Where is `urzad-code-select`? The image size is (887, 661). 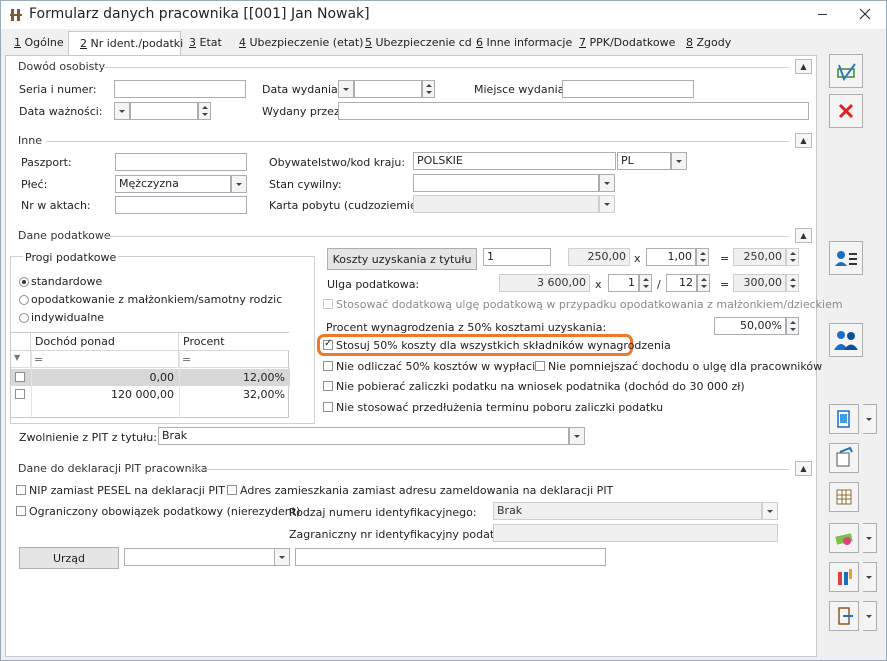
urzad-code-select is located at coordinates (199, 557).